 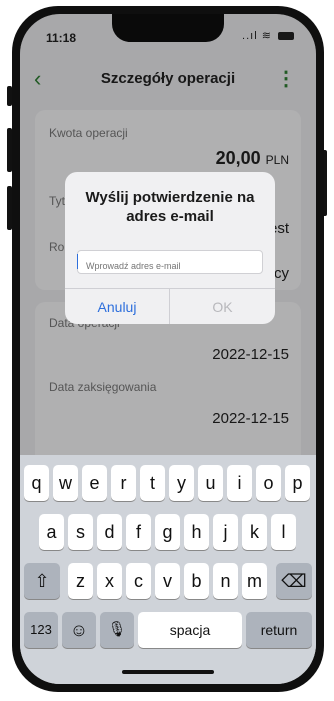 What do you see at coordinates (42, 581) in the screenshot?
I see `shift-key: ⇧` at bounding box center [42, 581].